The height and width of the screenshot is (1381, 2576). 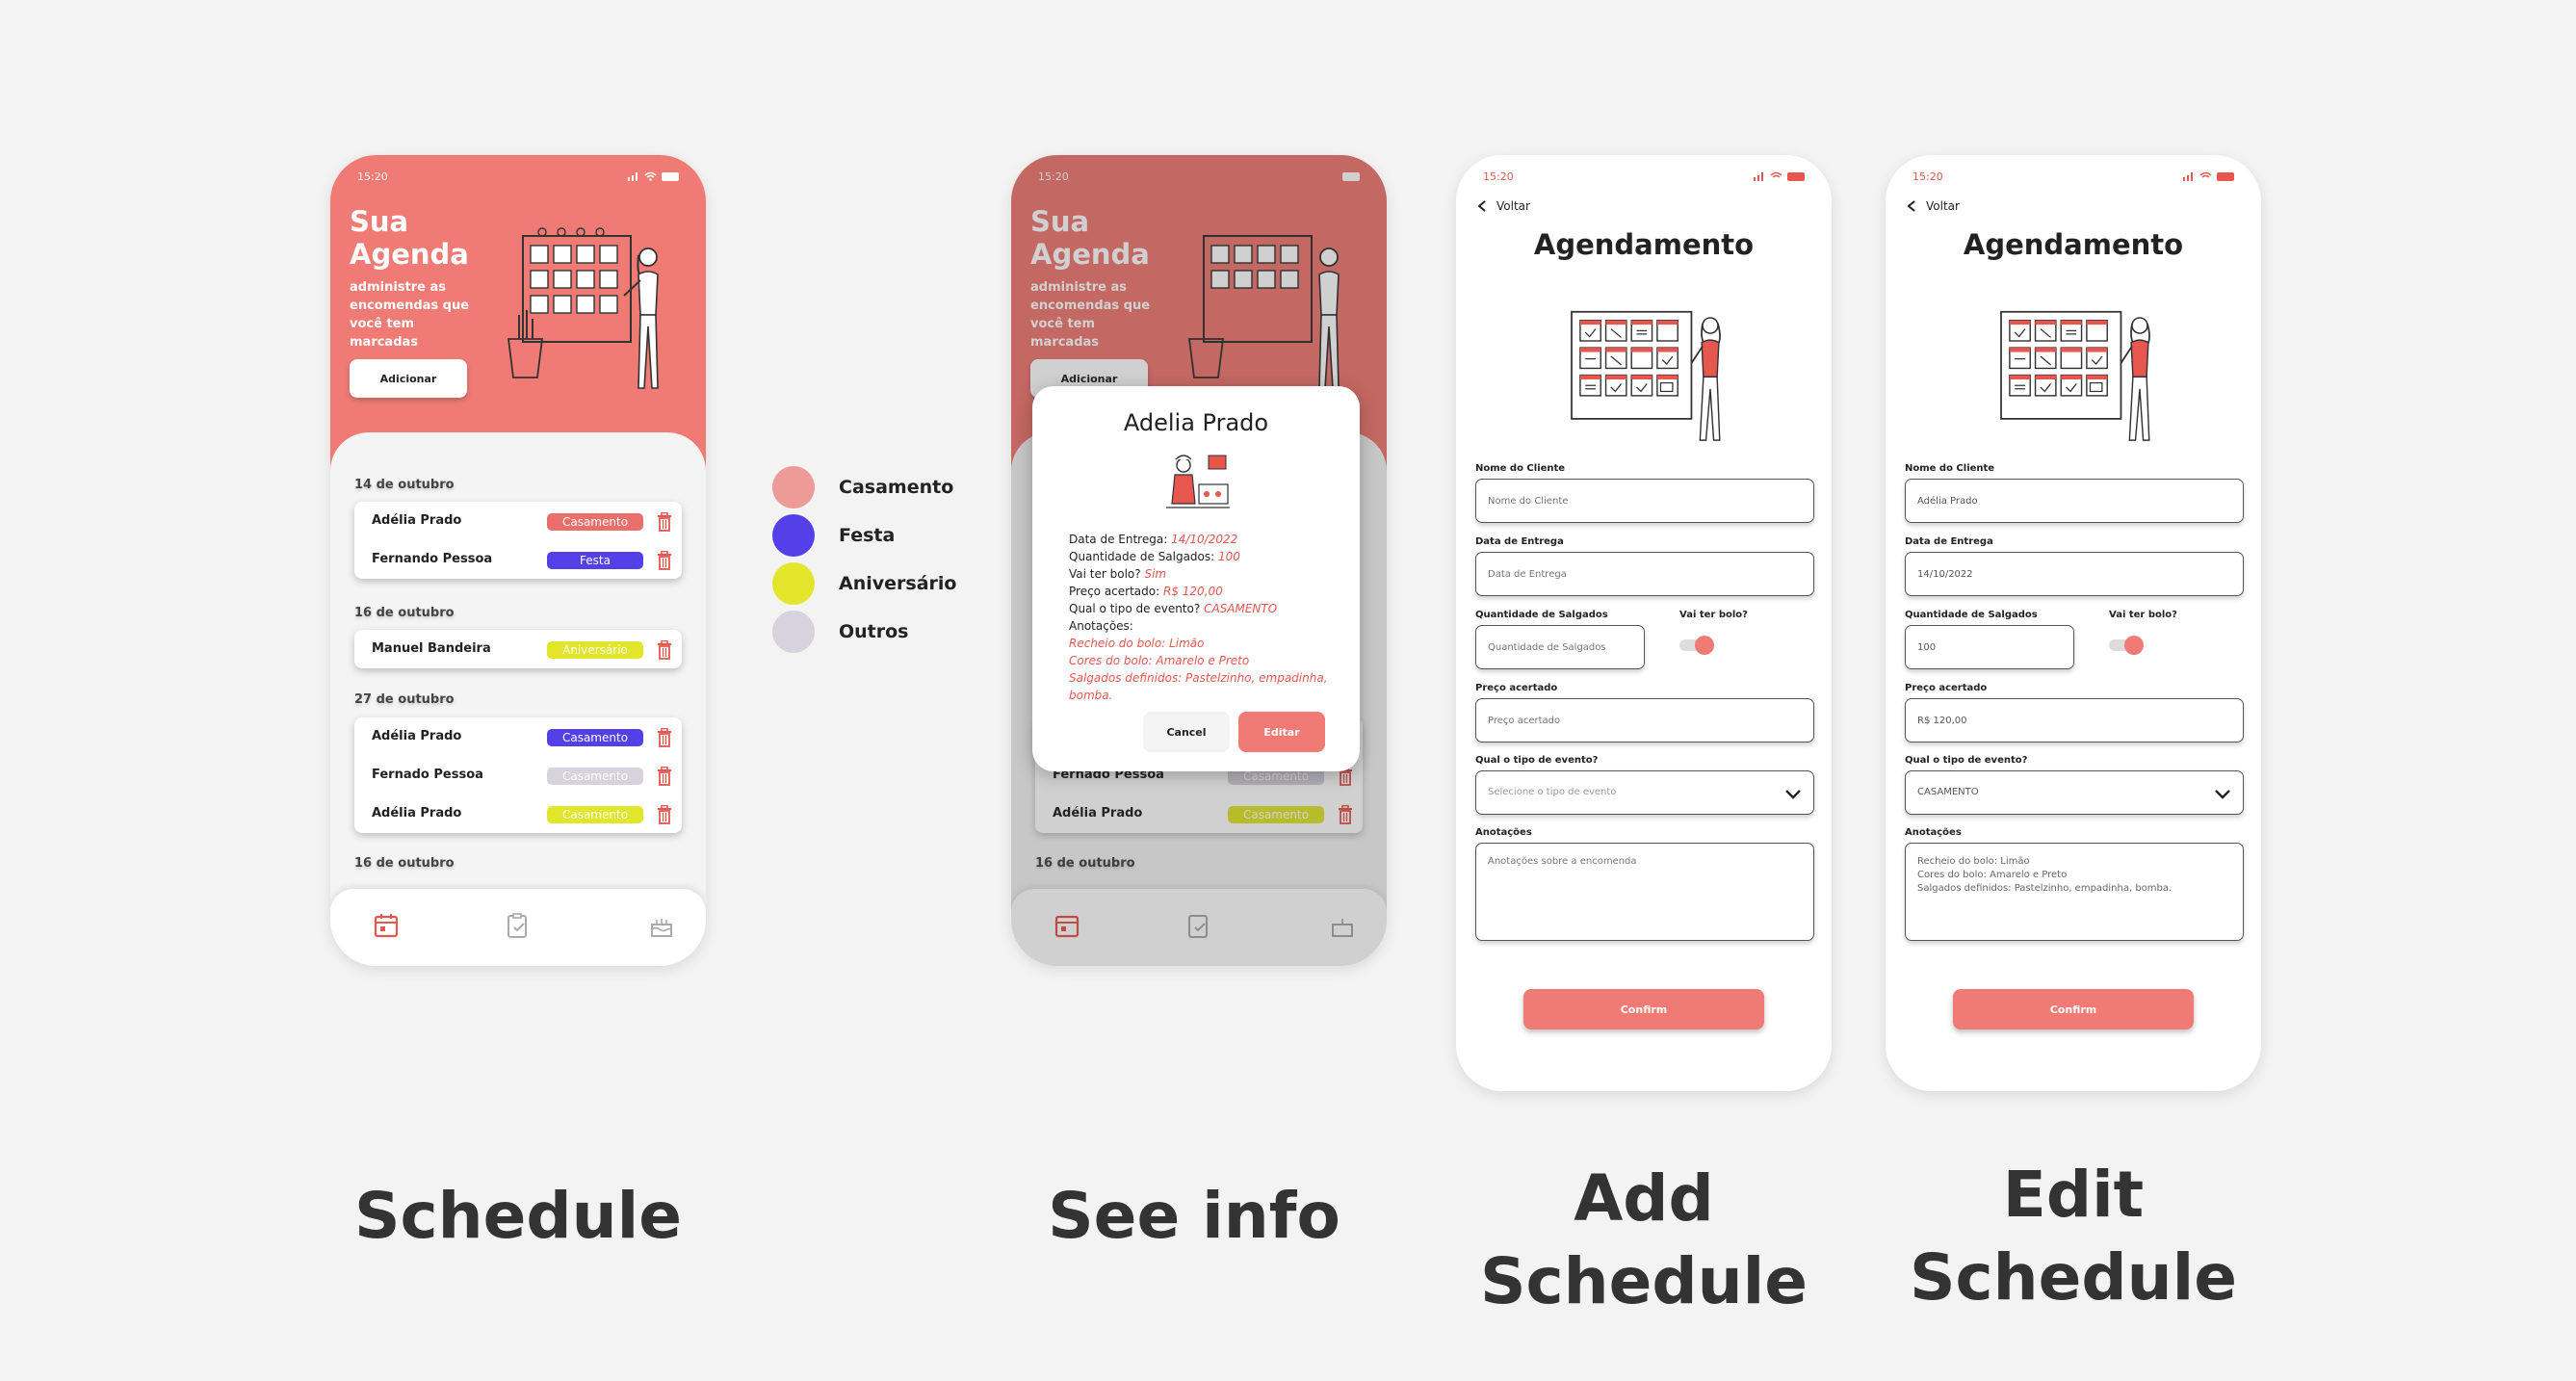 What do you see at coordinates (1196, 422) in the screenshot?
I see `modal-title: Adelia Prado` at bounding box center [1196, 422].